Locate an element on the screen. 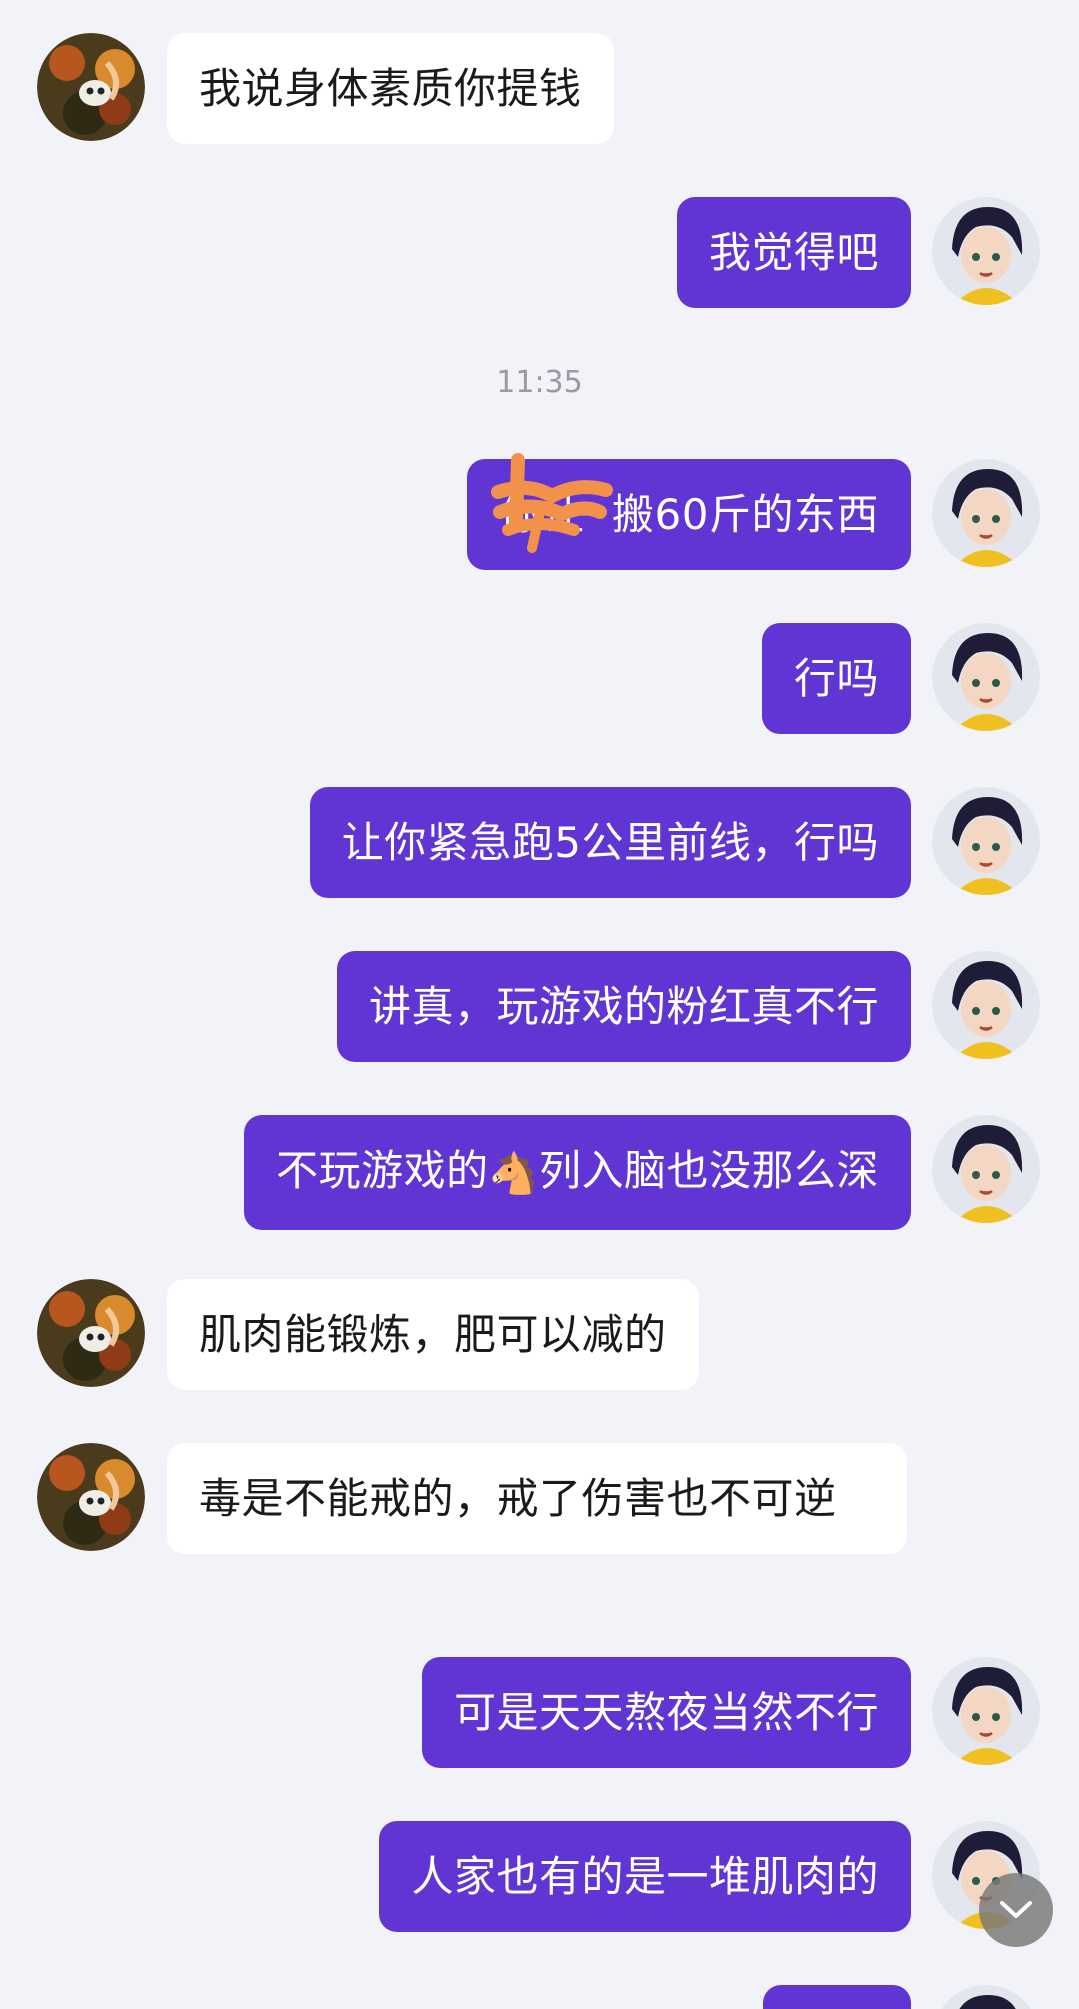 This screenshot has width=1079, height=2009. incoming-message-bubble: 肌肉能锻炼，肥可以减的 is located at coordinates (433, 1334).